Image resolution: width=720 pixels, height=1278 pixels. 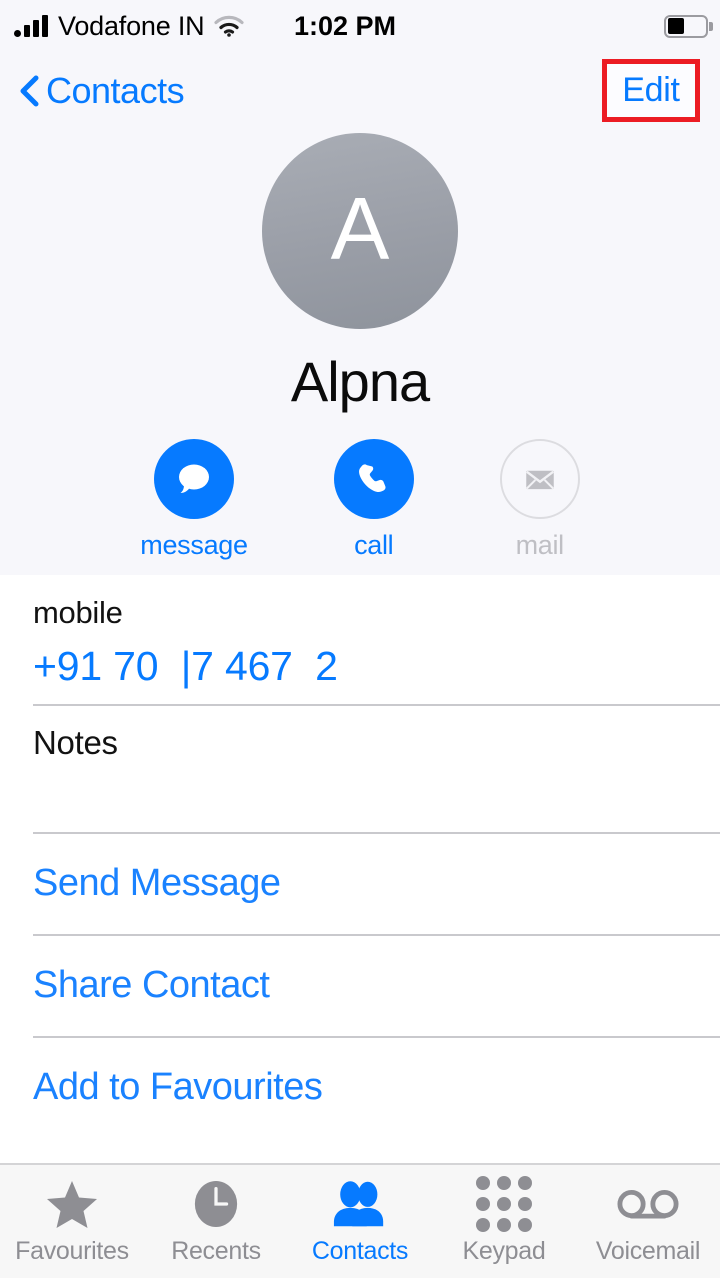 What do you see at coordinates (194, 478) in the screenshot?
I see `message-bubble-icon` at bounding box center [194, 478].